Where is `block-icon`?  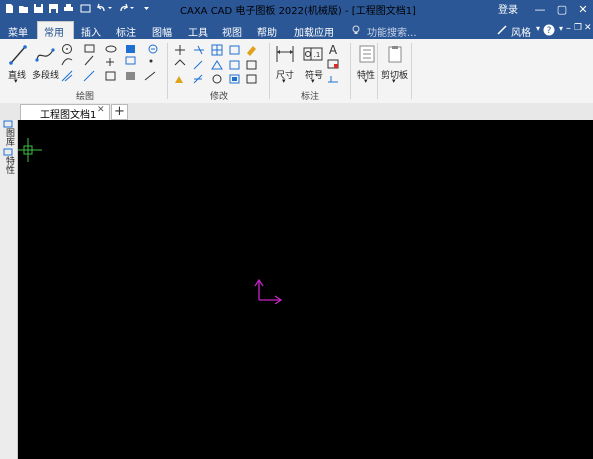
block-icon is located at coordinates (153, 49).